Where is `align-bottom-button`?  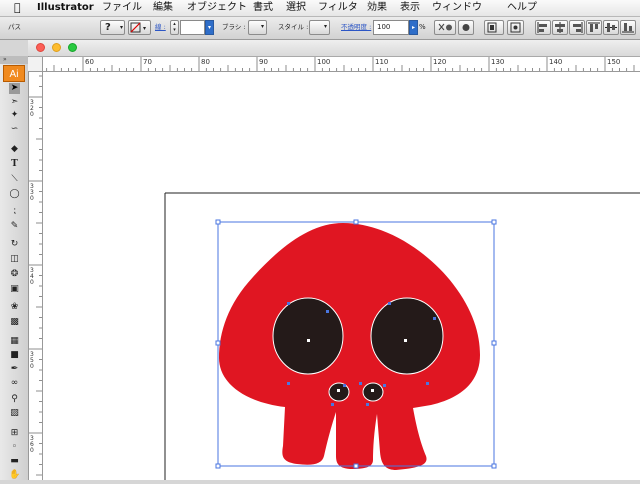 align-bottom-button is located at coordinates (628, 27).